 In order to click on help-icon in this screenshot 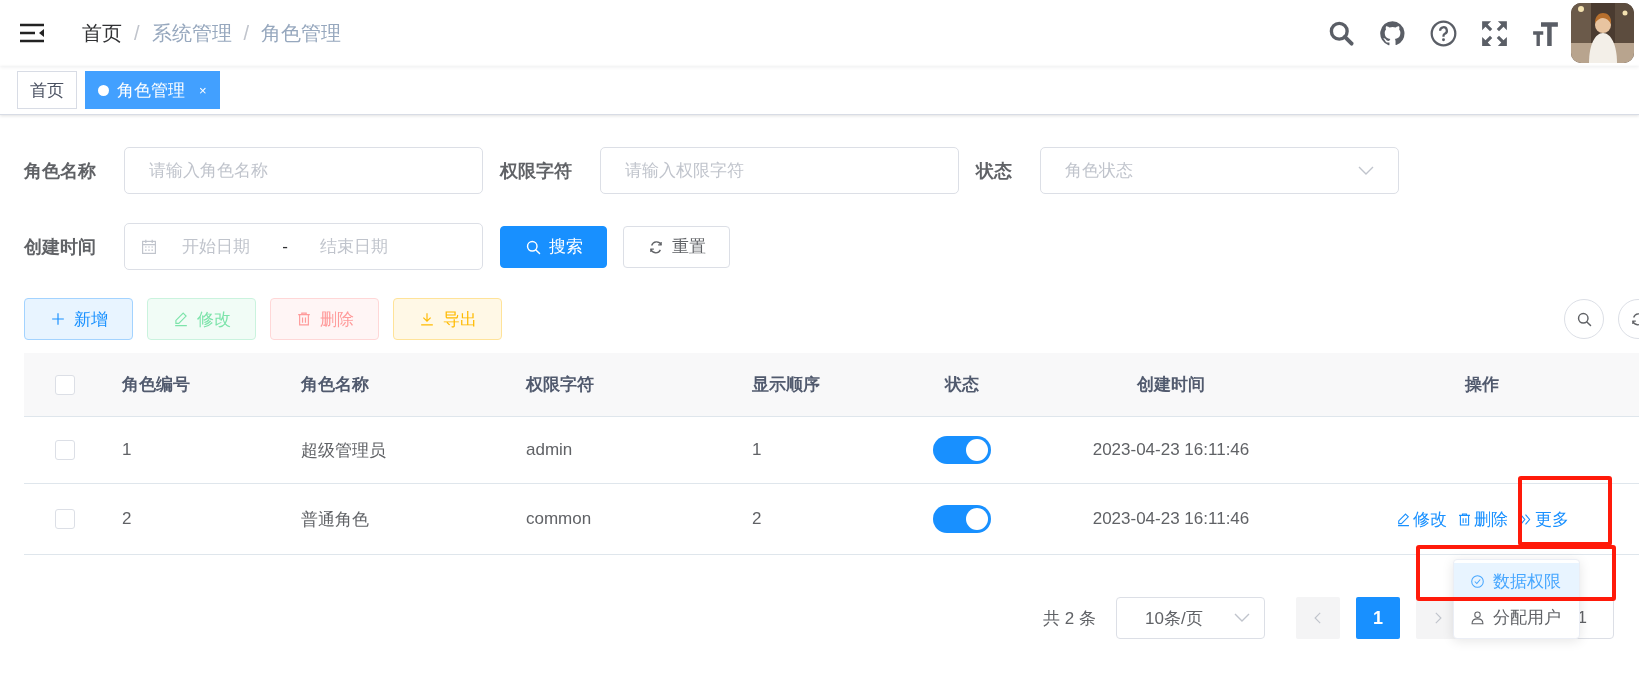, I will do `click(1443, 33)`.